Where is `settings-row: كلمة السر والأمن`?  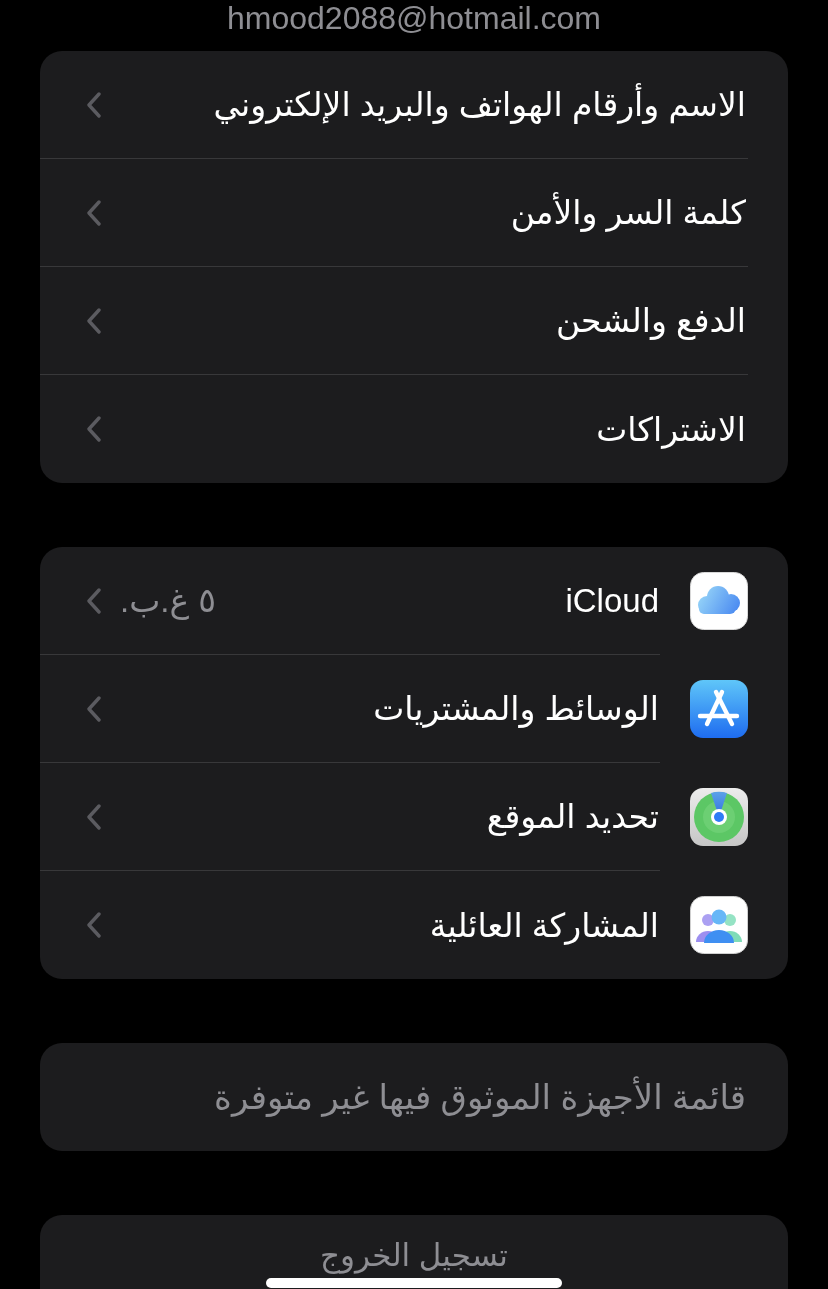
settings-row: كلمة السر والأمن is located at coordinates (414, 213).